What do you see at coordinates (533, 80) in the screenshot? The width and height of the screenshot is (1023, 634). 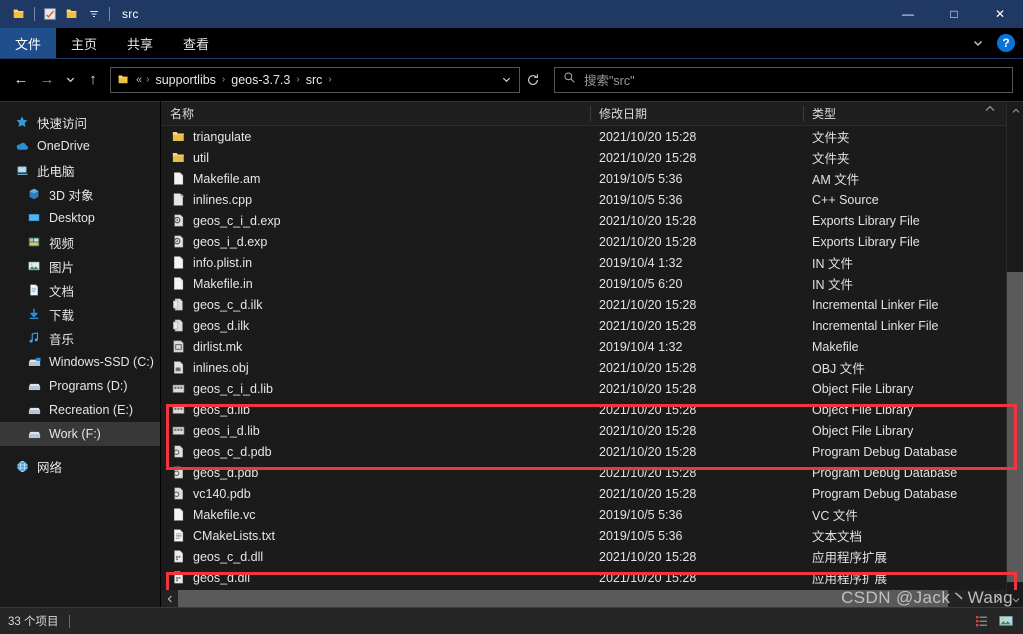 I see `refresh-icon` at bounding box center [533, 80].